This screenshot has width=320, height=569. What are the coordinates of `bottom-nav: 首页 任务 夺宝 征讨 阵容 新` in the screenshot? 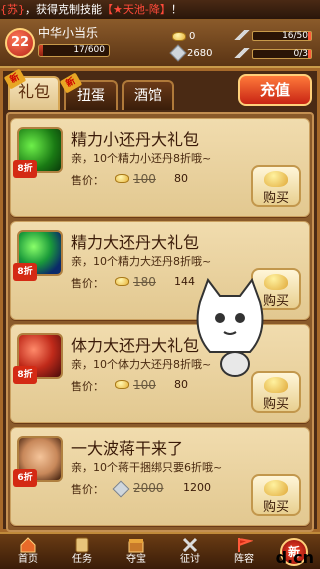 It's located at (160, 550).